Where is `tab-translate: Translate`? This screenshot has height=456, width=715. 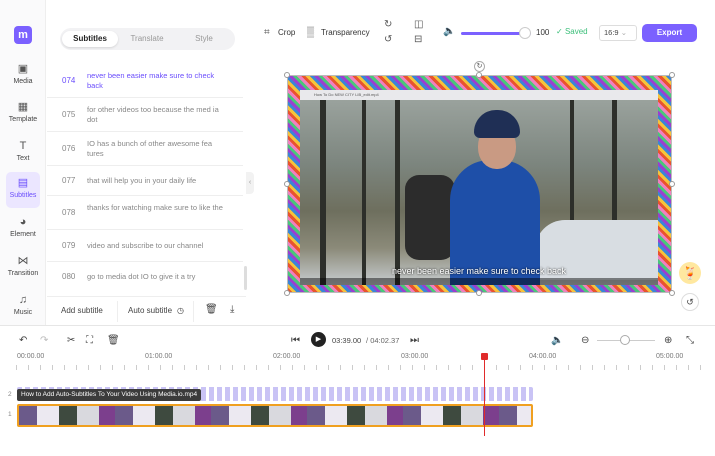
tab-translate: Translate is located at coordinates (147, 39).